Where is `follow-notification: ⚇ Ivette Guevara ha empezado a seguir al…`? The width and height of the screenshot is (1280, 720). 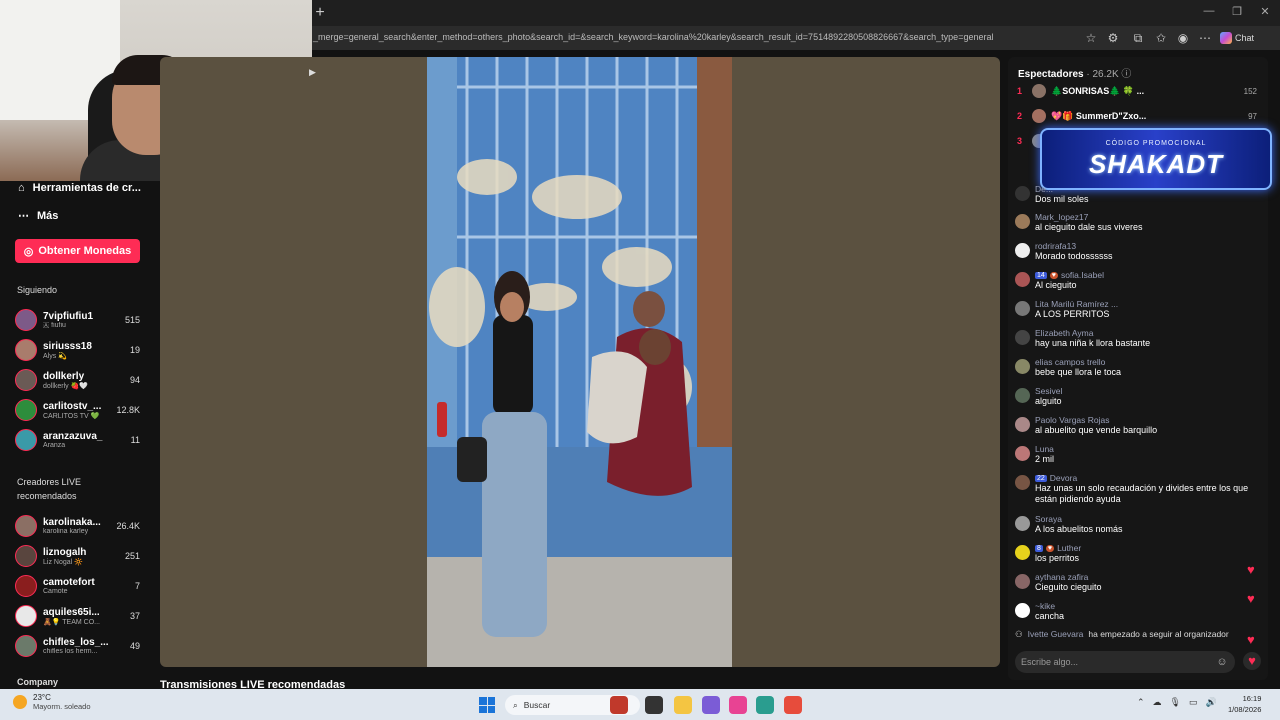 follow-notification: ⚇ Ivette Guevara ha empezado a seguir al… is located at coordinates (1137, 634).